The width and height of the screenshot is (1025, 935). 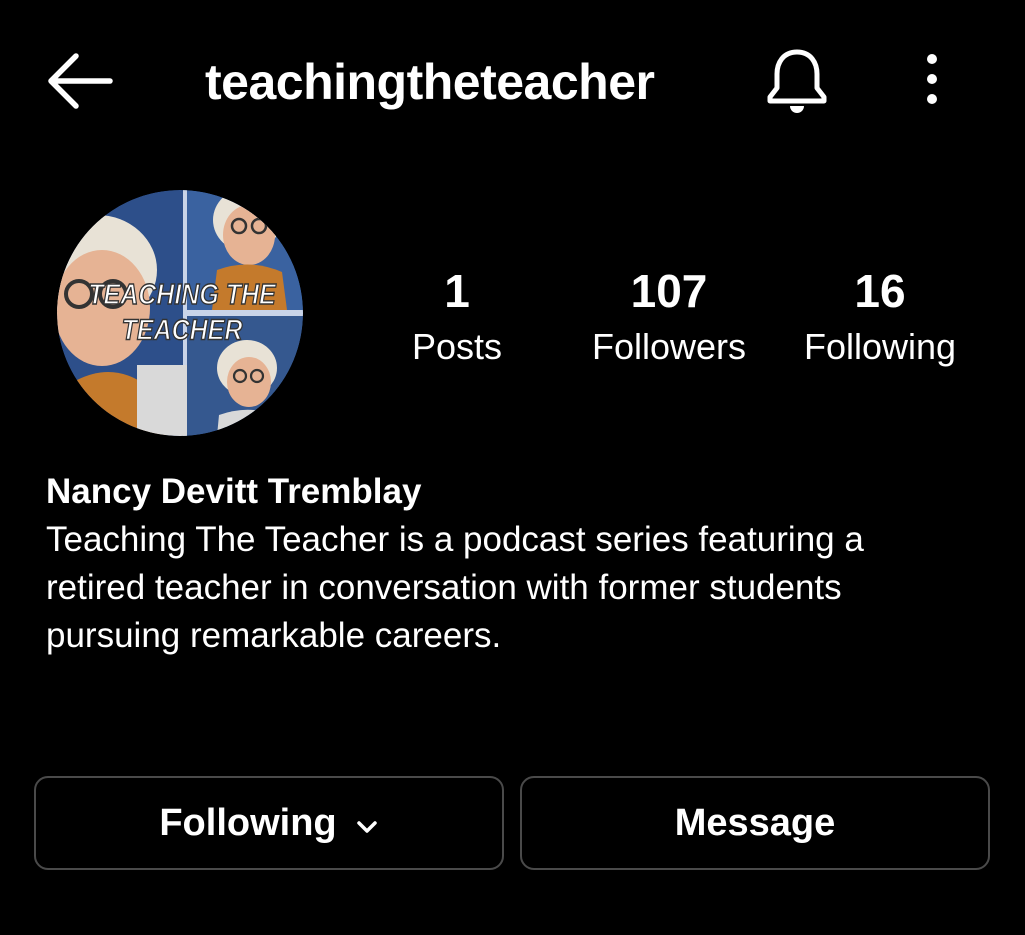 What do you see at coordinates (880, 318) in the screenshot?
I see `following-count: 16 Following` at bounding box center [880, 318].